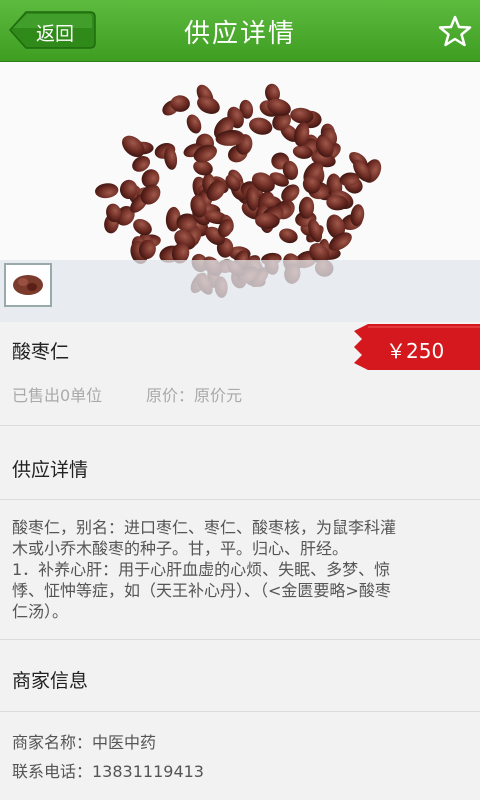 Image resolution: width=480 pixels, height=800 pixels. What do you see at coordinates (108, 770) in the screenshot?
I see `merchant-phone: 联系电话：13831119413` at bounding box center [108, 770].